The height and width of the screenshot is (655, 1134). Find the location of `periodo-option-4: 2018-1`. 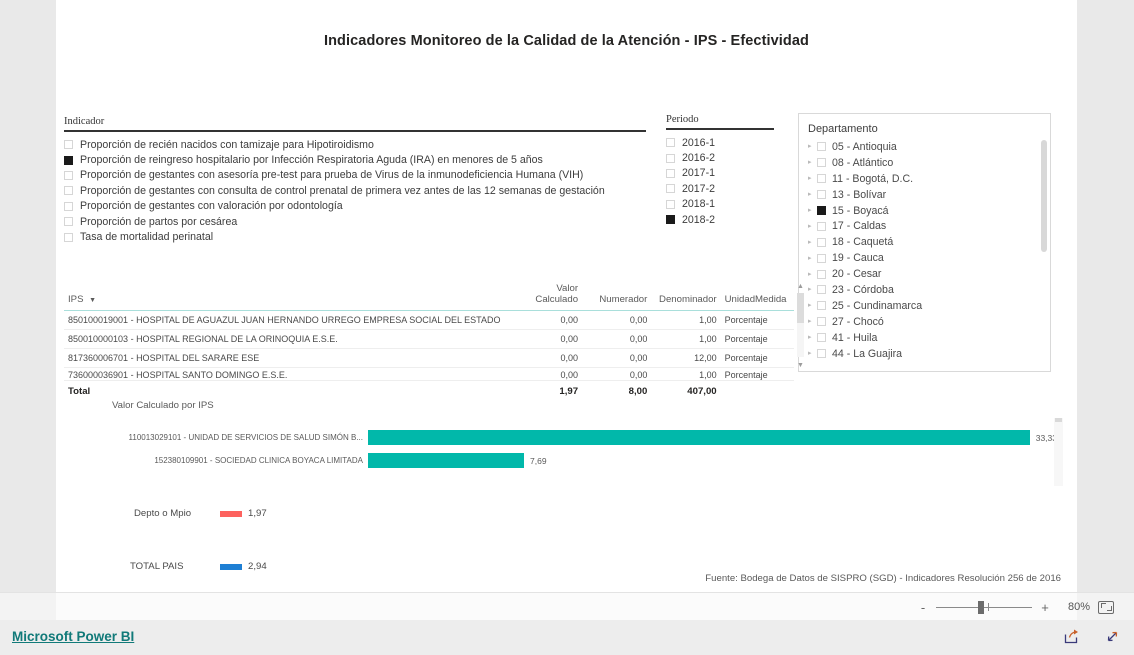

periodo-option-4: 2018-1 is located at coordinates (720, 204).